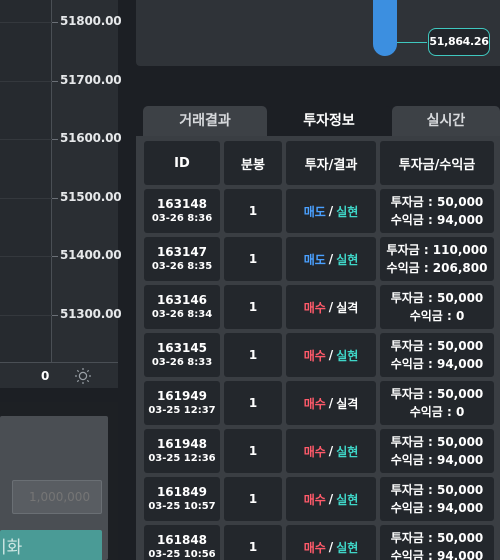 The image size is (500, 560). What do you see at coordinates (57, 497) in the screenshot?
I see `amount-input` at bounding box center [57, 497].